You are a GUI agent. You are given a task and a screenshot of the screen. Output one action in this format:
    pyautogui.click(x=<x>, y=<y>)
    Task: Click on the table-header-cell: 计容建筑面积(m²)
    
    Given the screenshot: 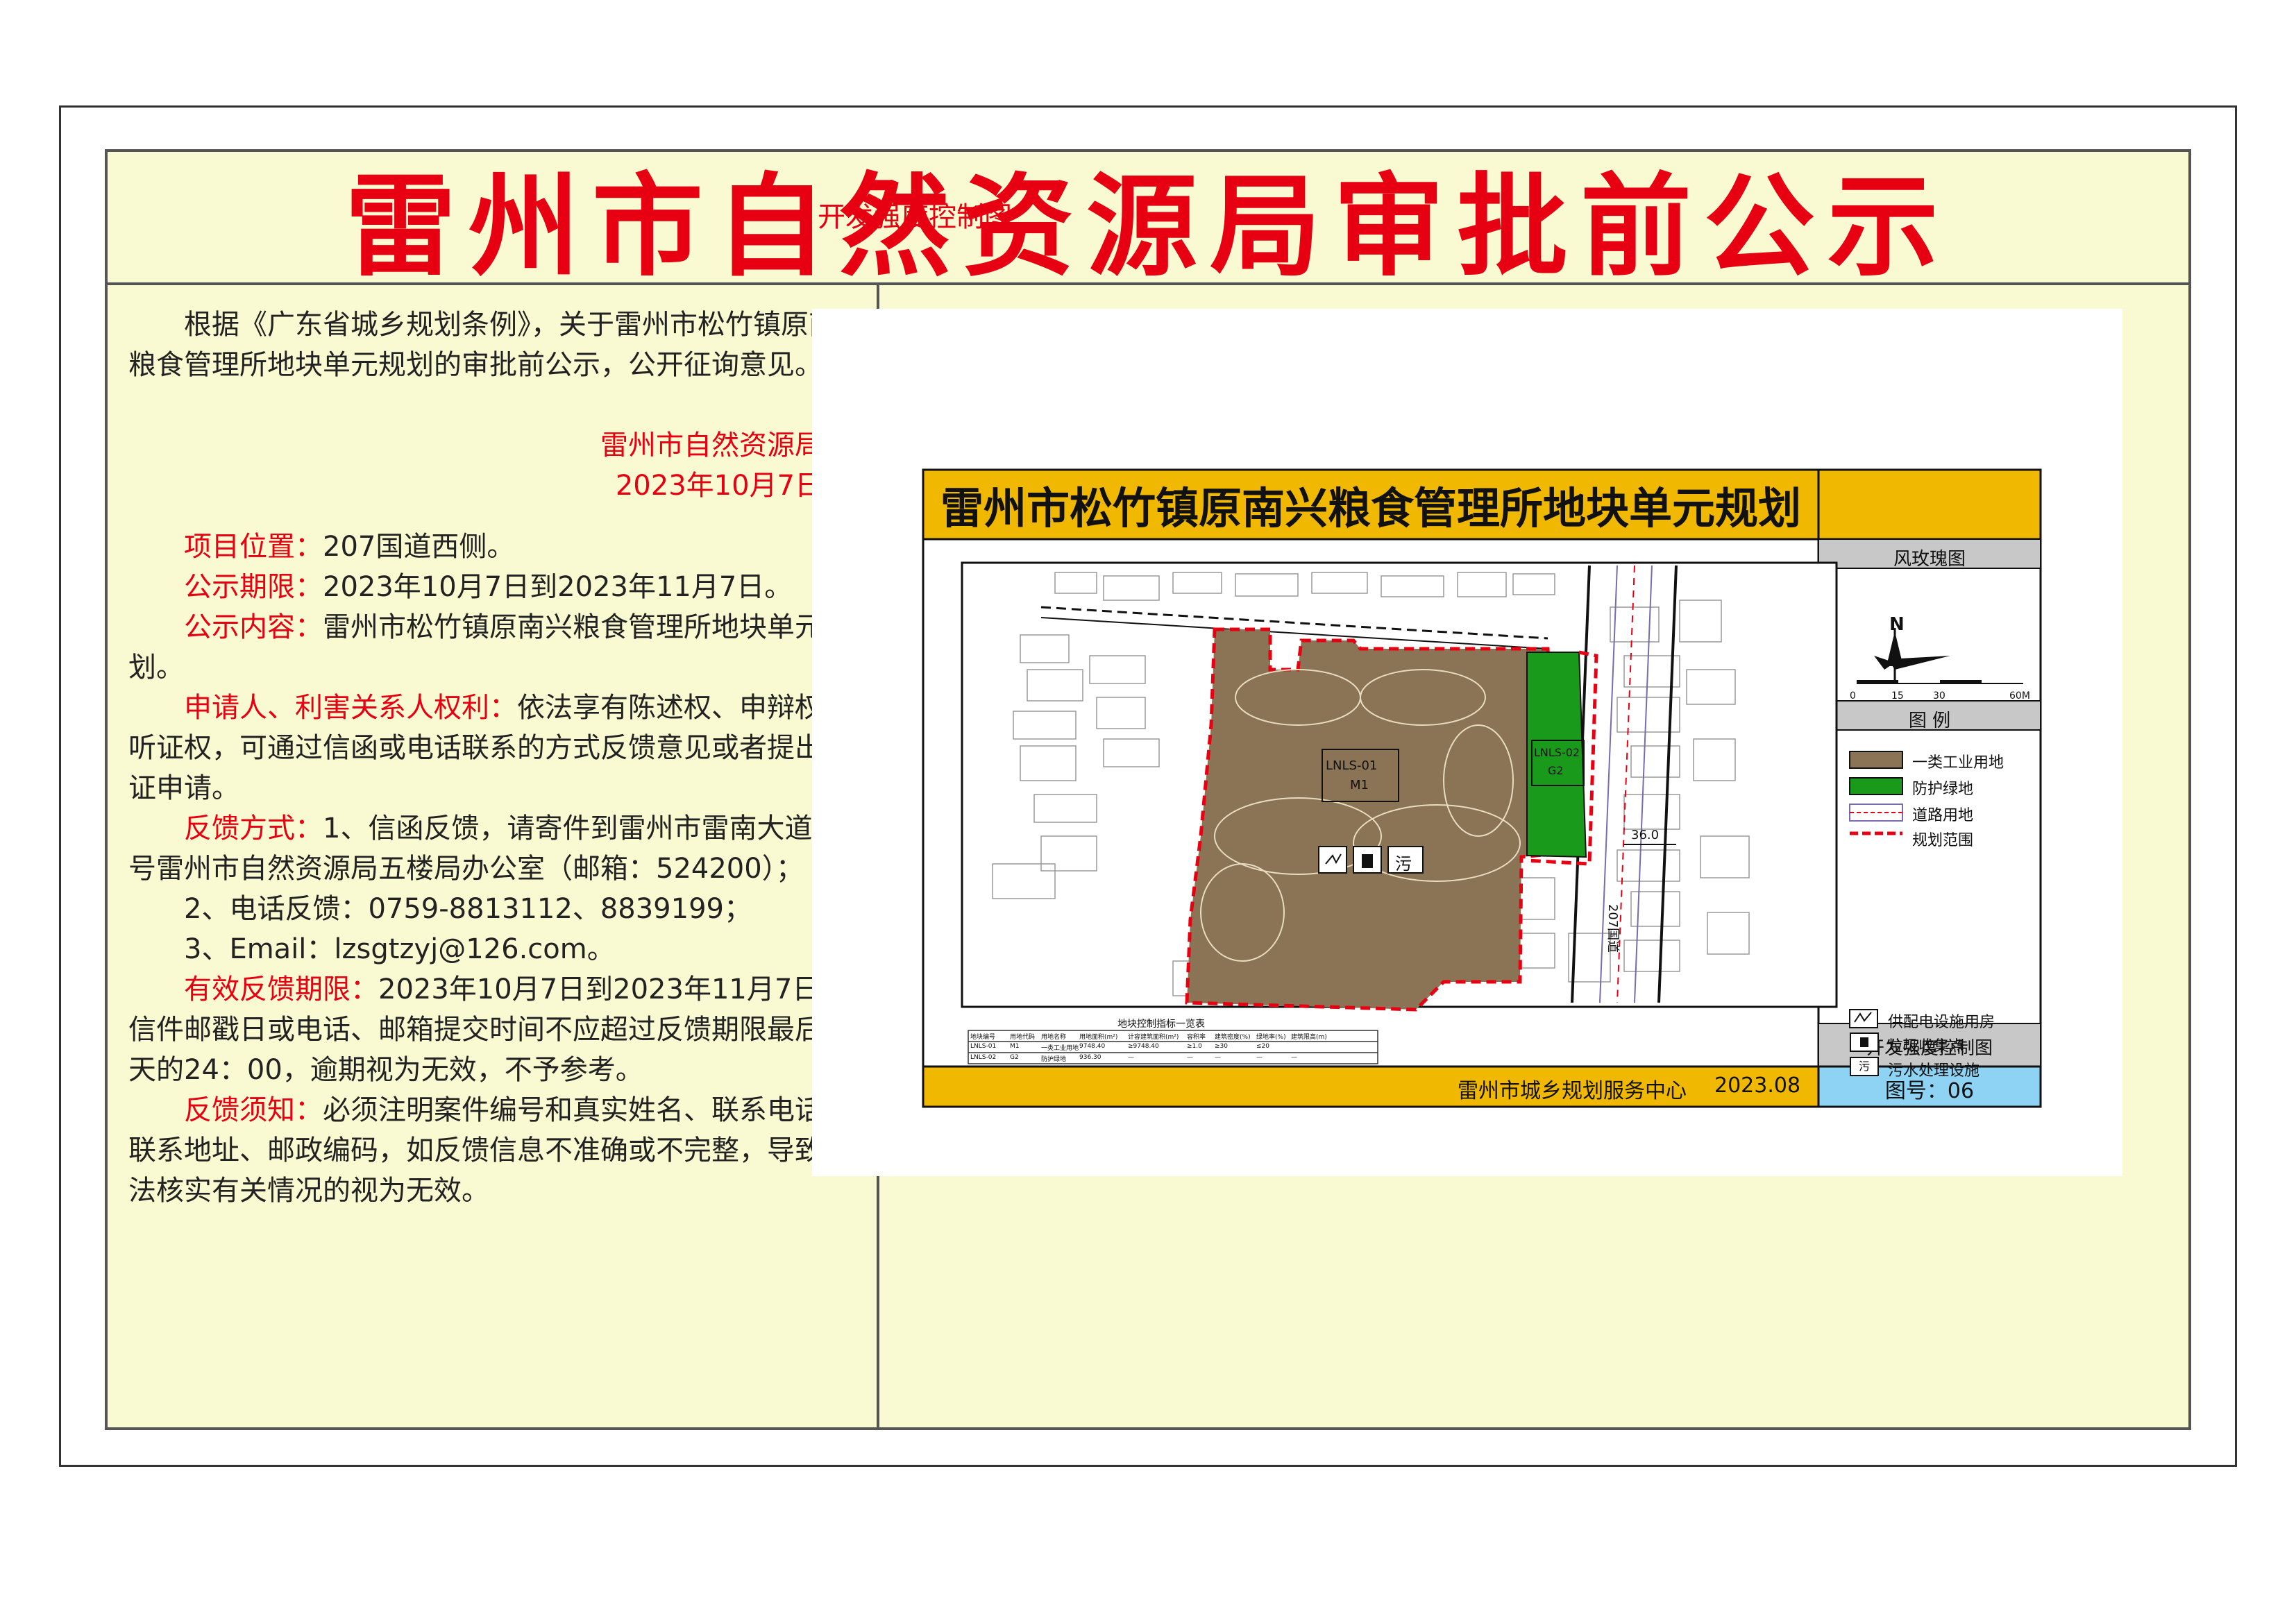 What is the action you would take?
    pyautogui.click(x=1153, y=1037)
    